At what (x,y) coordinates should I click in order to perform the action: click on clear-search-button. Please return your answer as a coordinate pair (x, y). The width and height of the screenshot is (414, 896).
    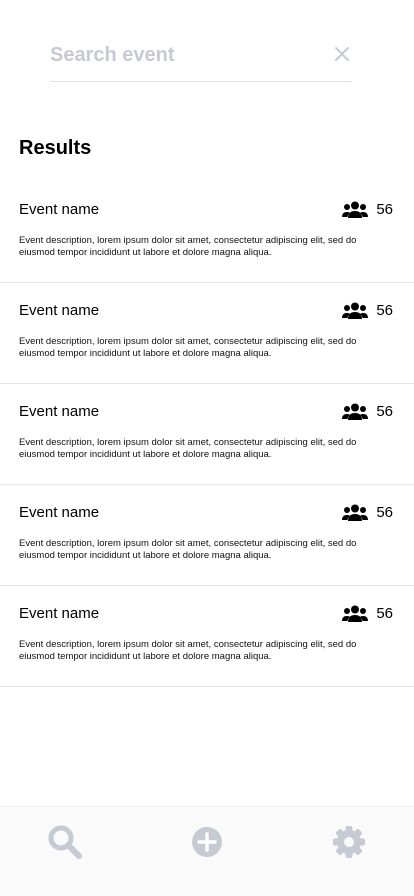
    Looking at the image, I should click on (342, 54).